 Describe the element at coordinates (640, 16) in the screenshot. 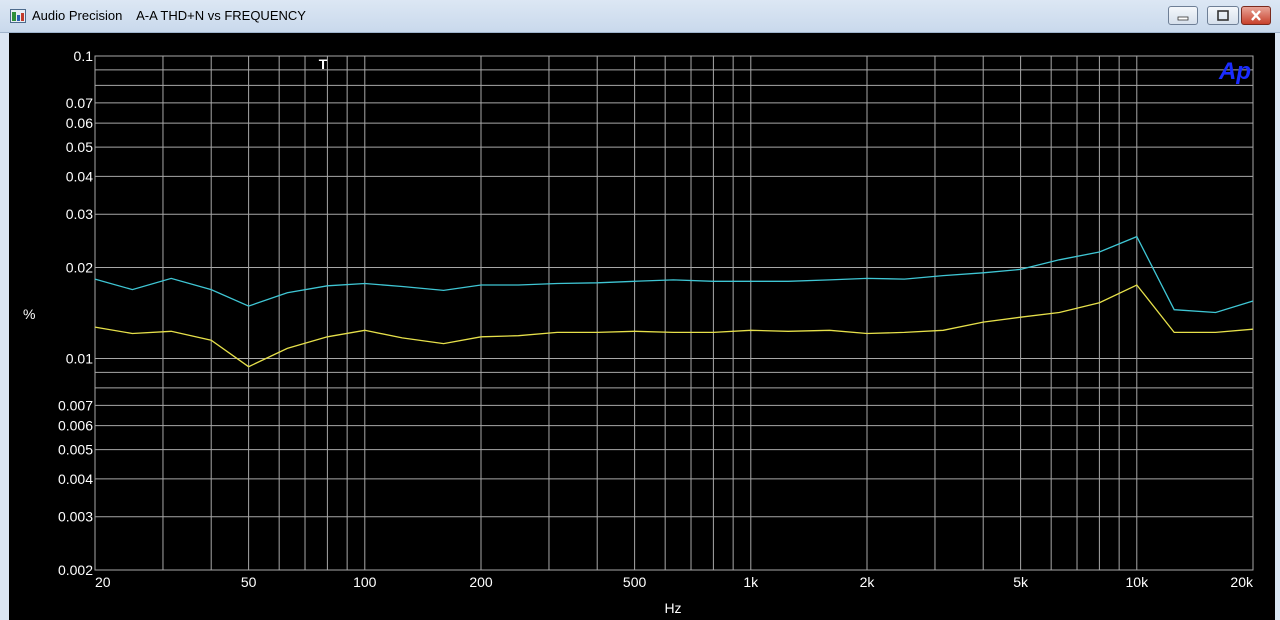

I see `title-bar: Audio Precision A-A THD+N vs FREQUENCY` at that location.